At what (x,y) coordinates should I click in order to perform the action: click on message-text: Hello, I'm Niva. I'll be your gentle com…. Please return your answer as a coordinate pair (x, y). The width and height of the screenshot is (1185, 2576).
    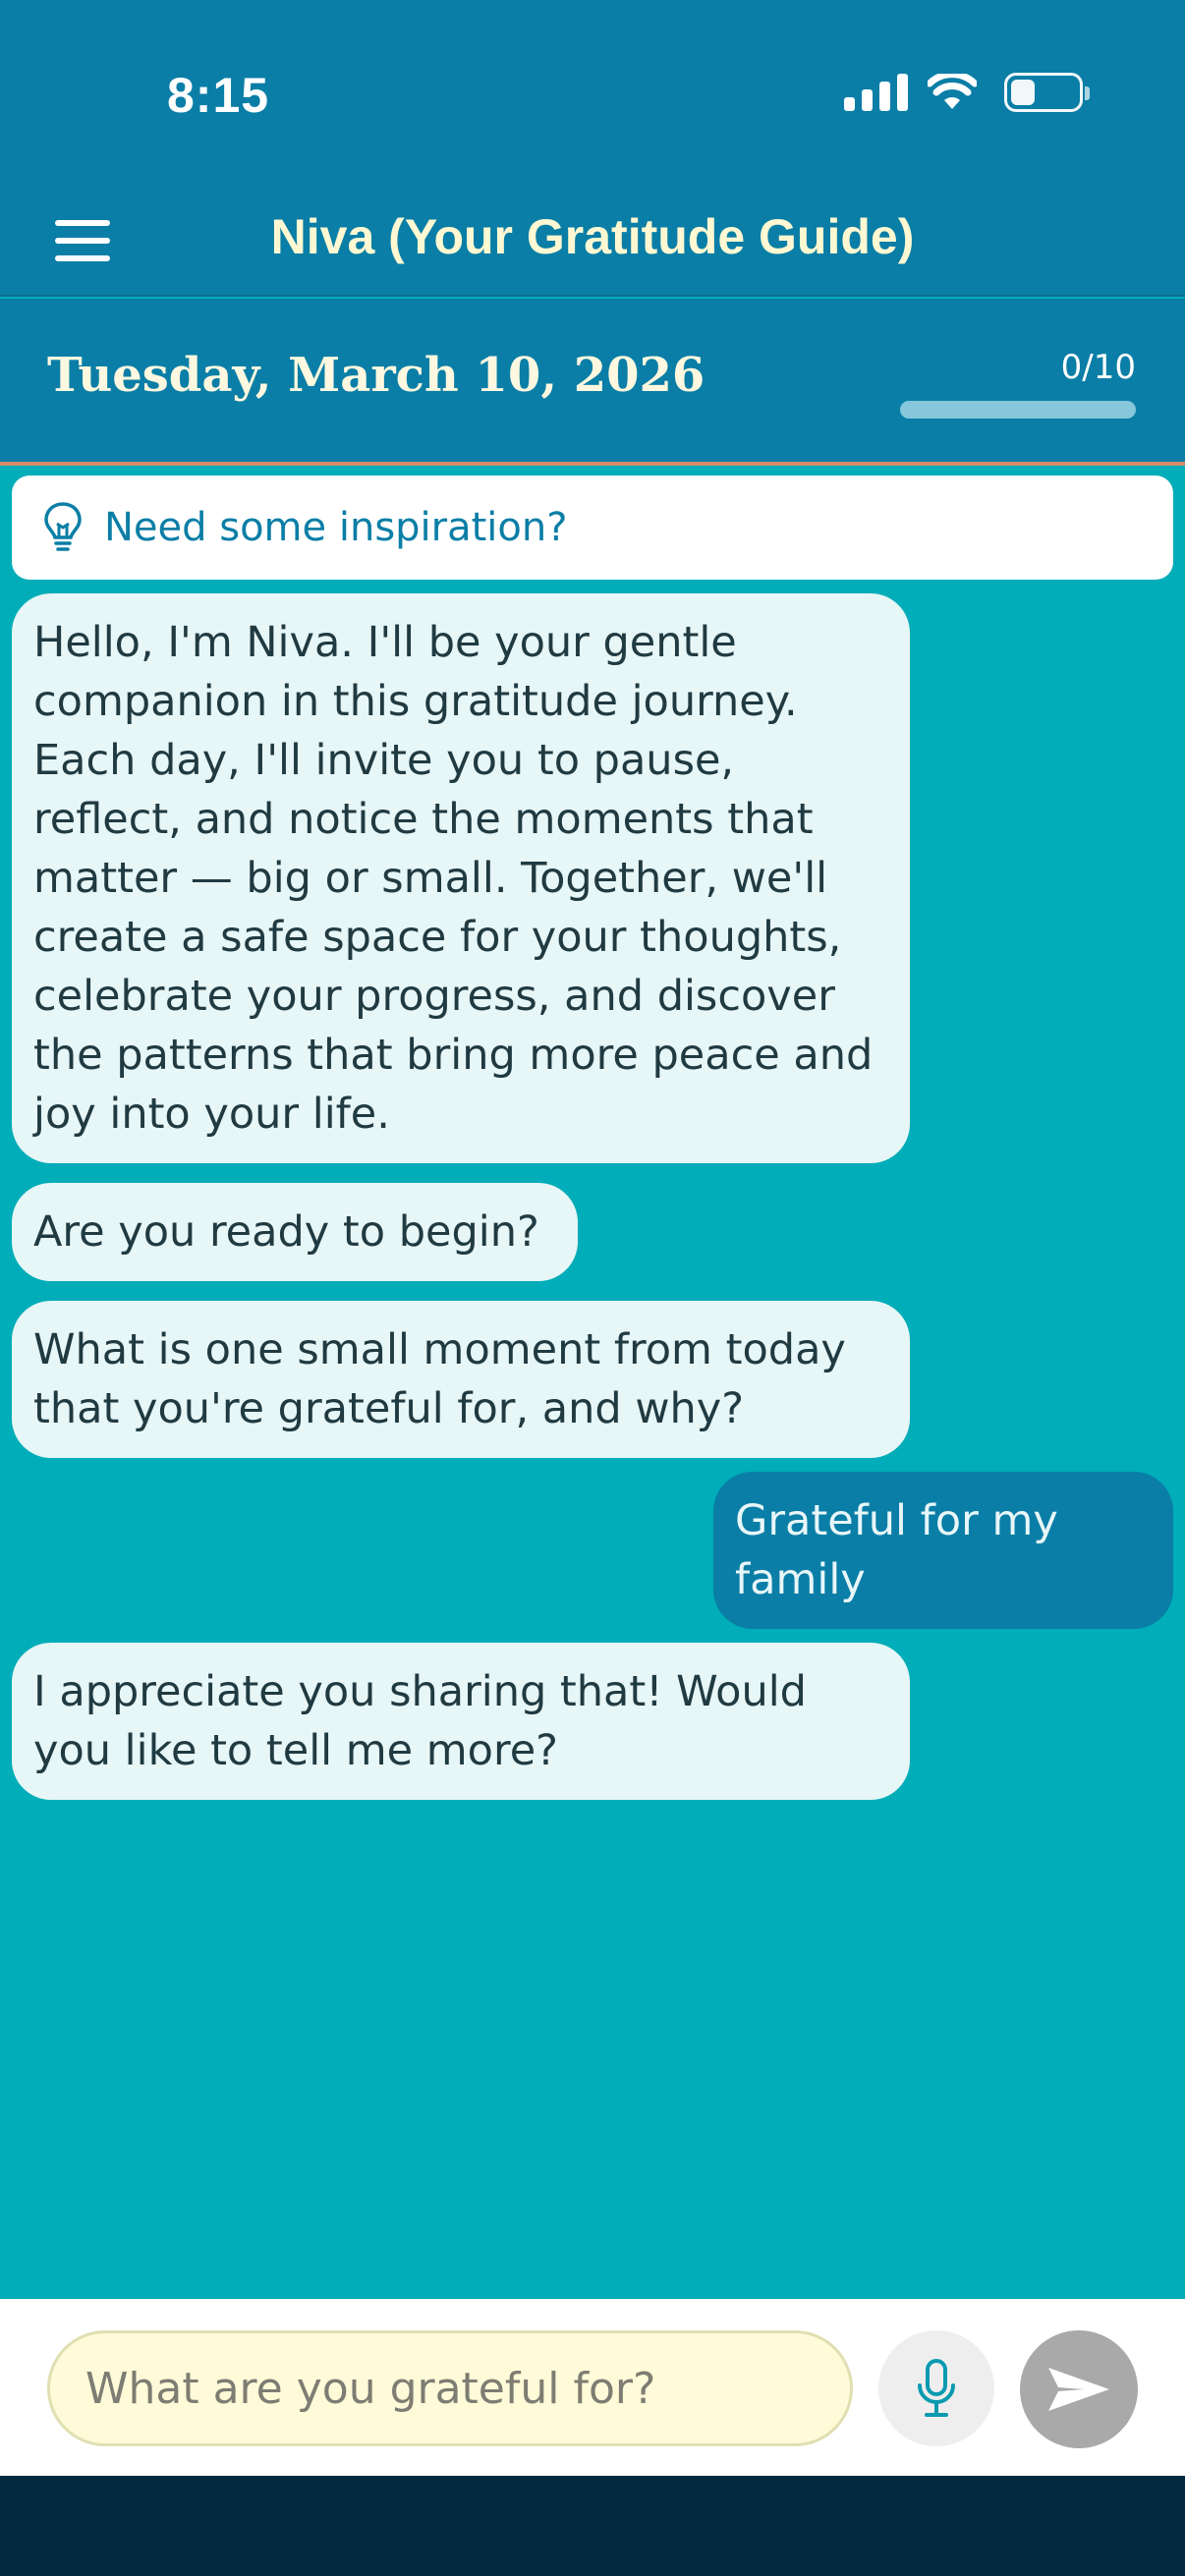
    Looking at the image, I should click on (454, 878).